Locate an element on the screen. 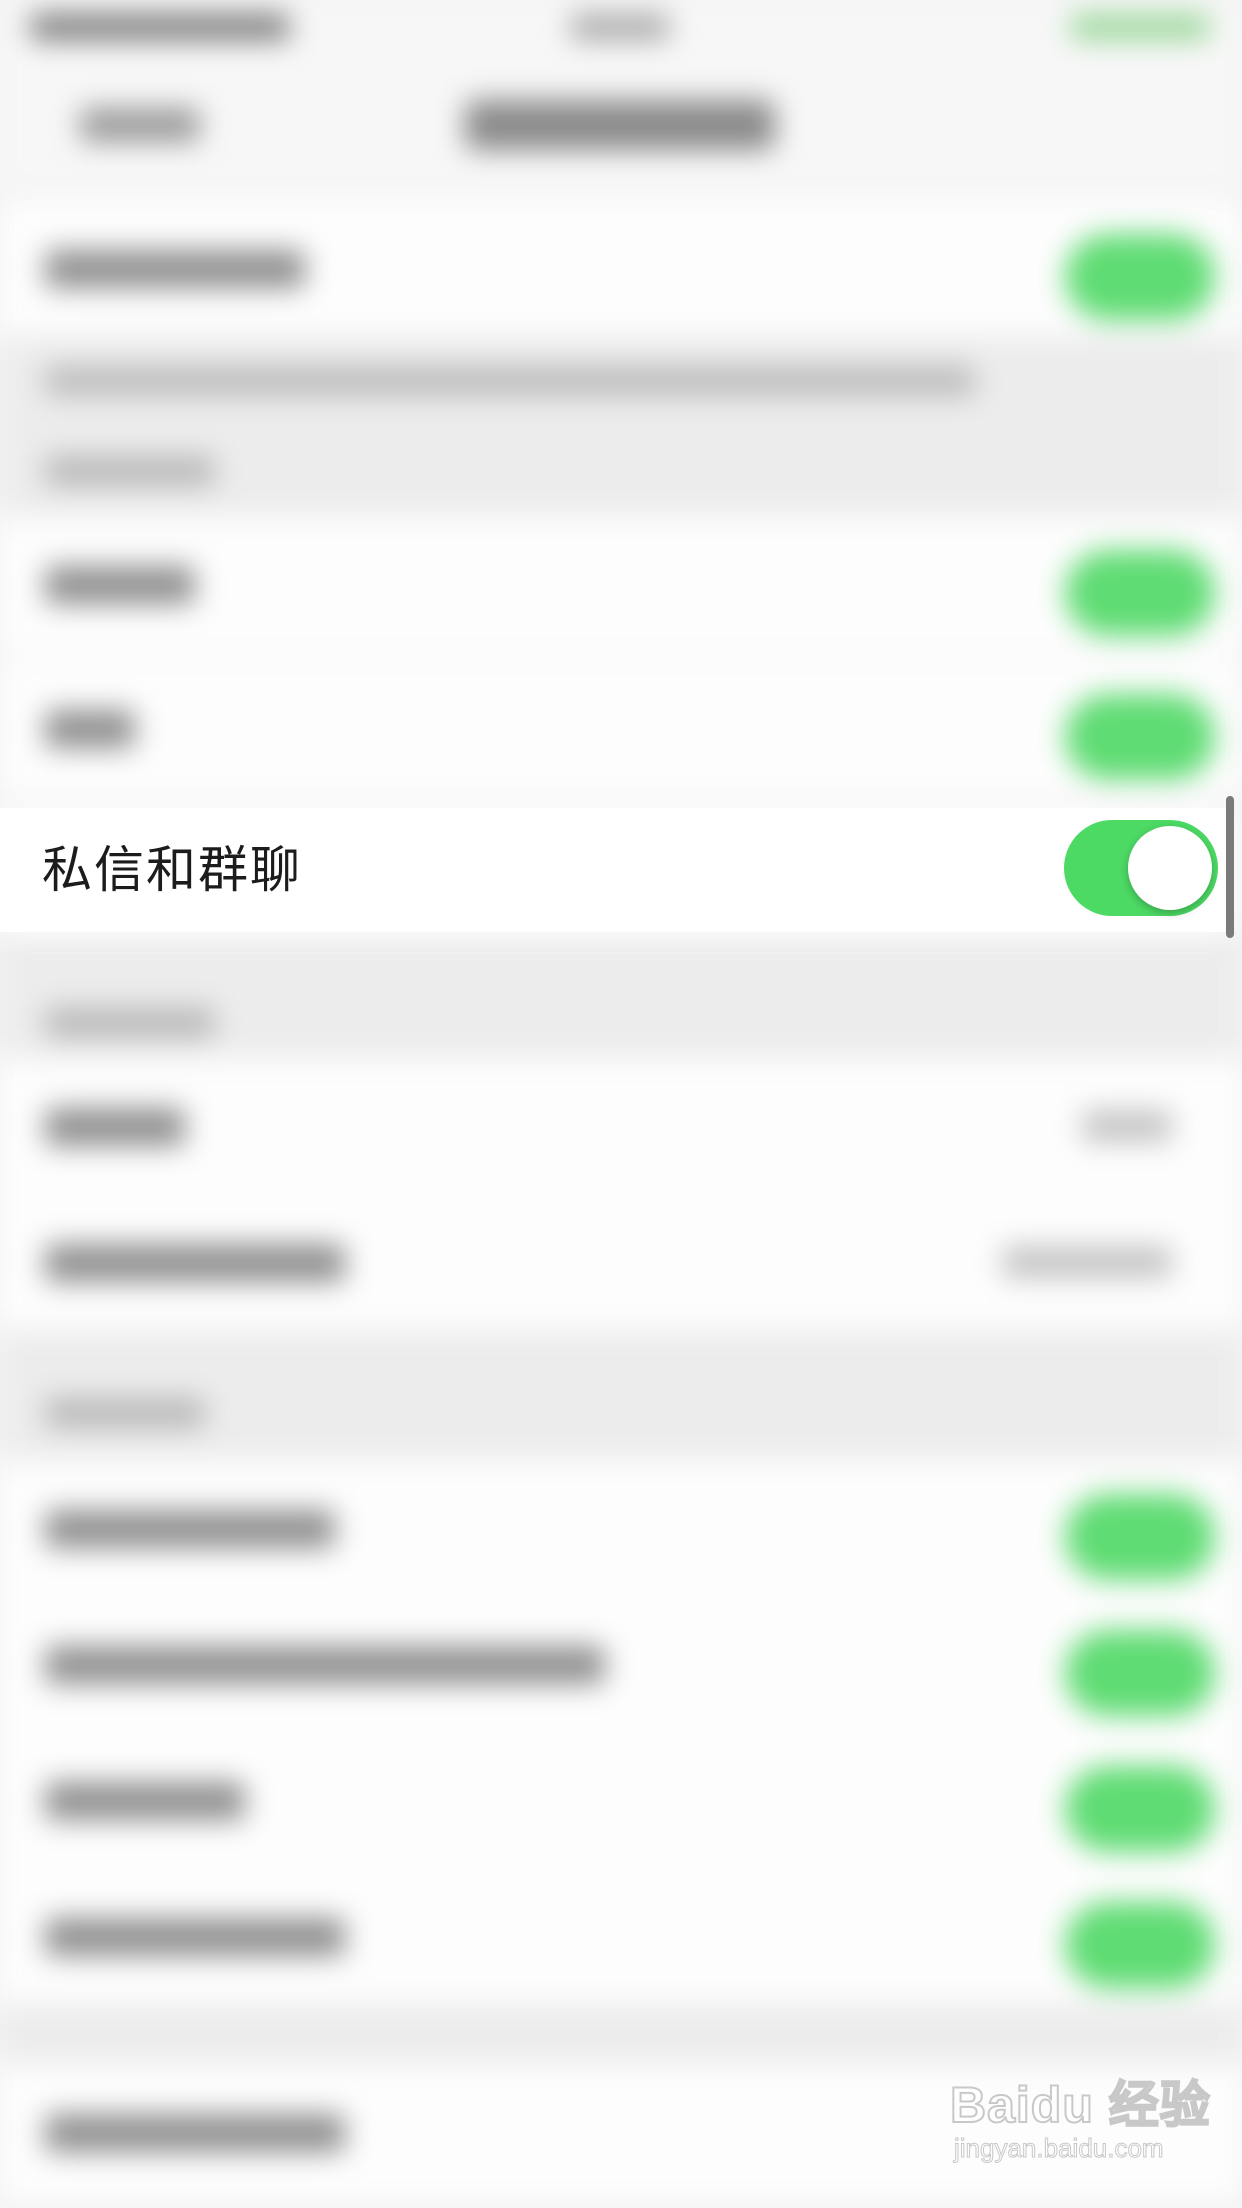 The image size is (1242, 2208). private-messages-toggle is located at coordinates (1141, 868).